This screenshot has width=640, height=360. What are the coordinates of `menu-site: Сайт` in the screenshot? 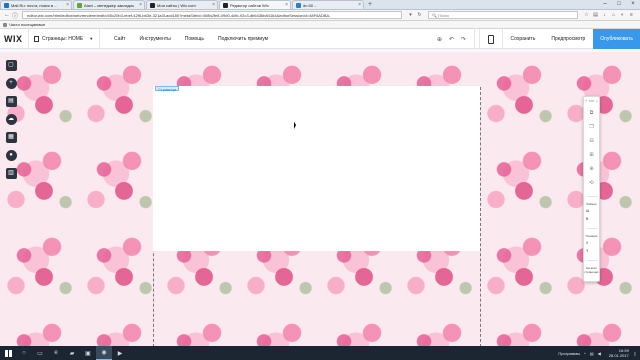 It's located at (120, 39).